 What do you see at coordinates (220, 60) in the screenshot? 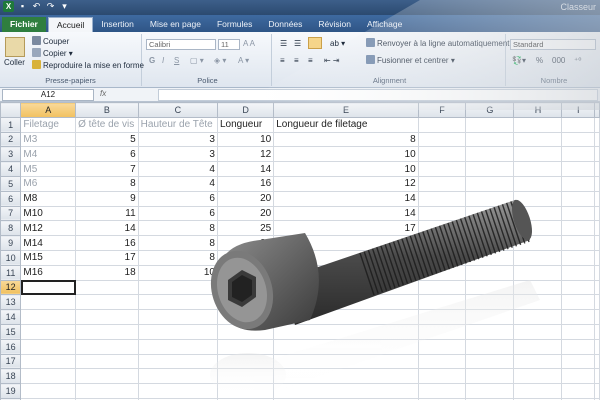
I see `fill-color-icon: ◈ ▾` at bounding box center [220, 60].